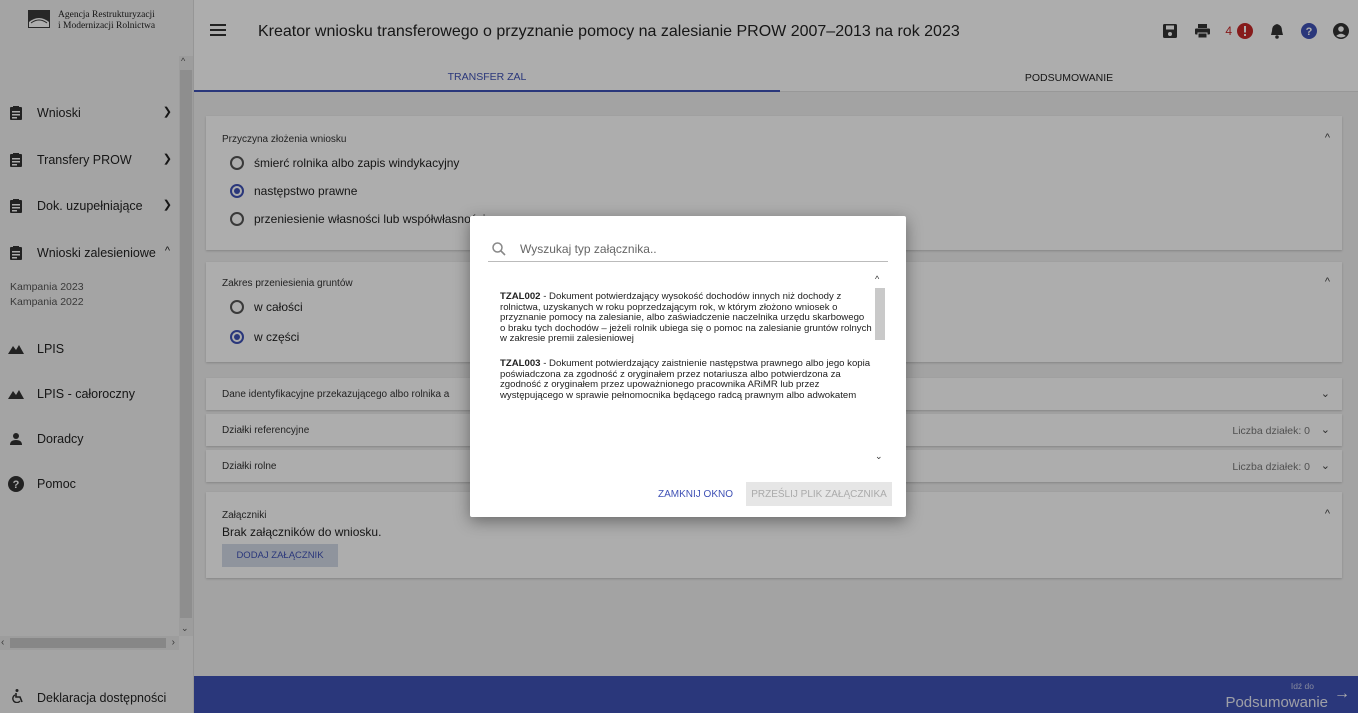 This screenshot has height=713, width=1358. What do you see at coordinates (880, 368) in the screenshot?
I see `dialog-scrollbar: ^ ⌄` at bounding box center [880, 368].